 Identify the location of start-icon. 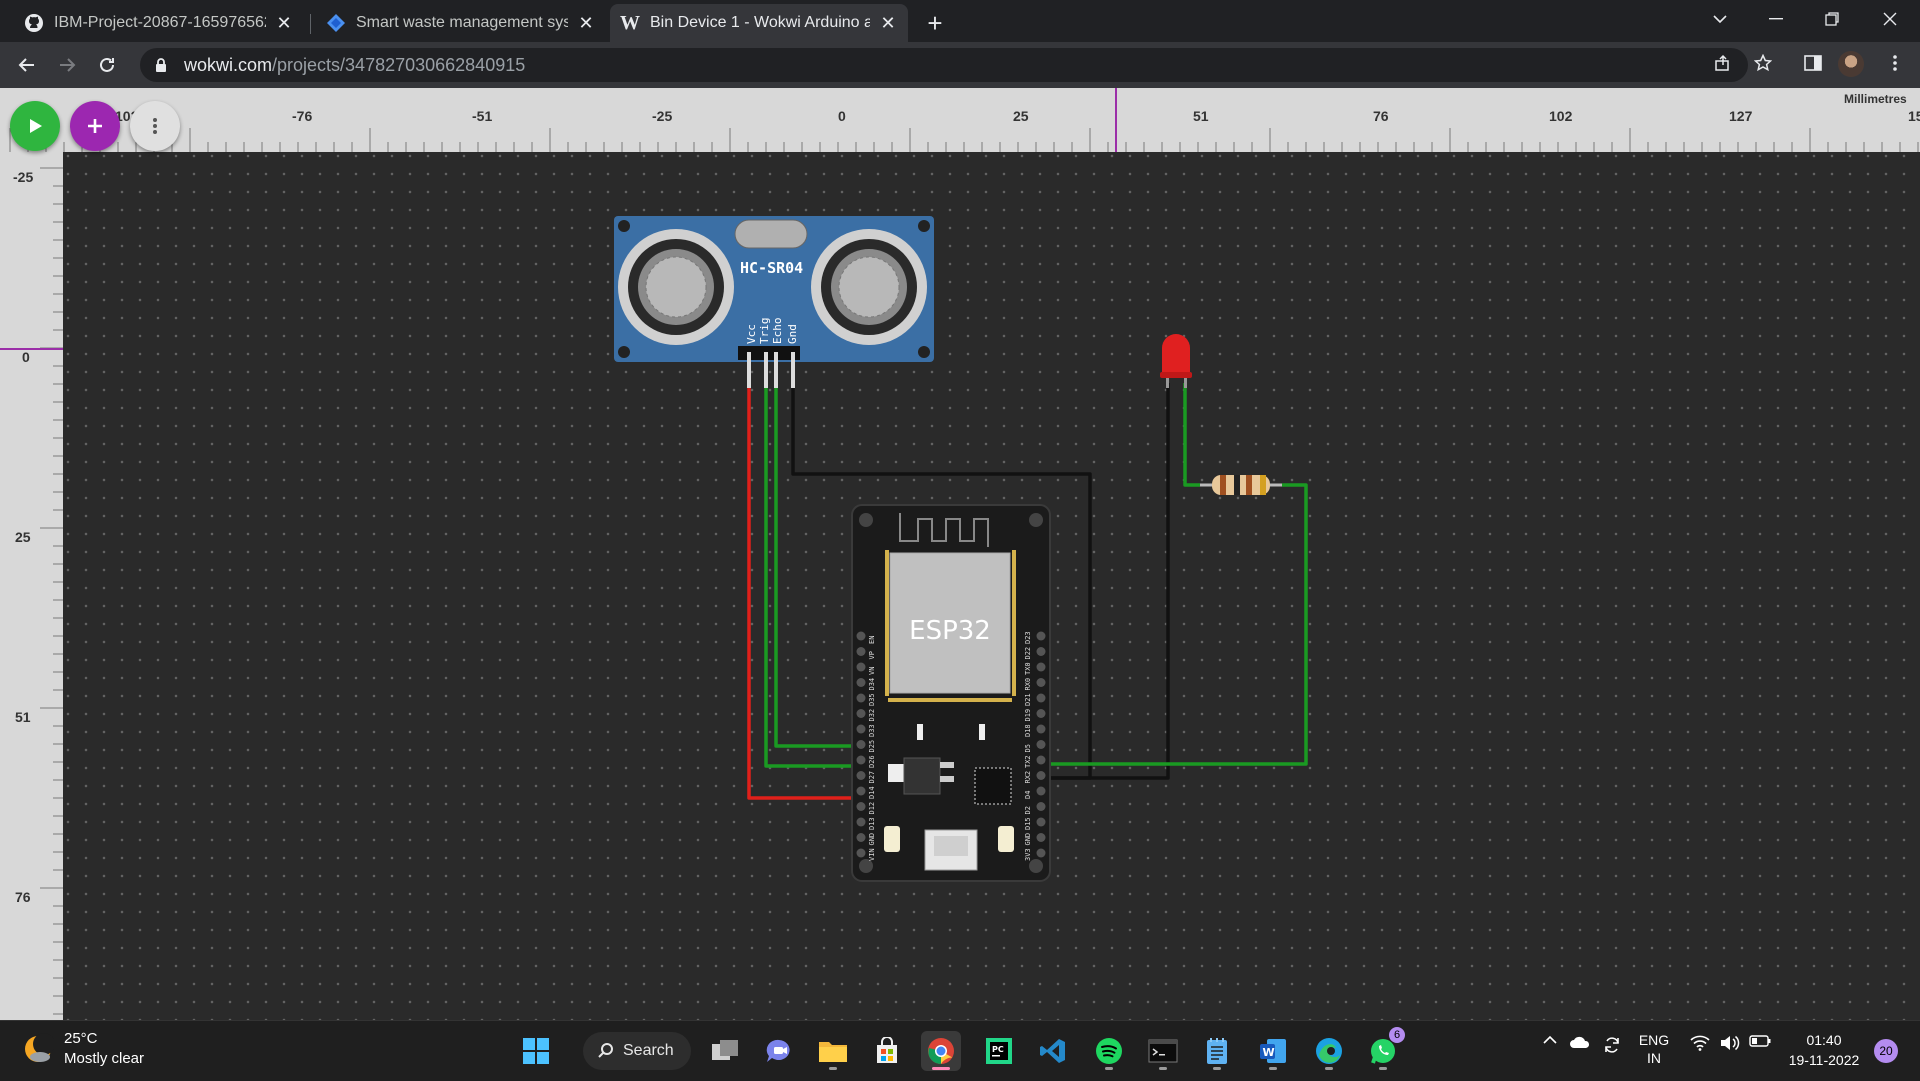
(536, 1051).